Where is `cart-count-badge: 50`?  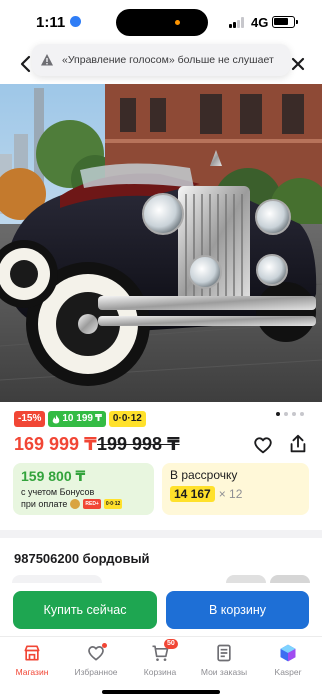 cart-count-badge: 50 is located at coordinates (171, 644).